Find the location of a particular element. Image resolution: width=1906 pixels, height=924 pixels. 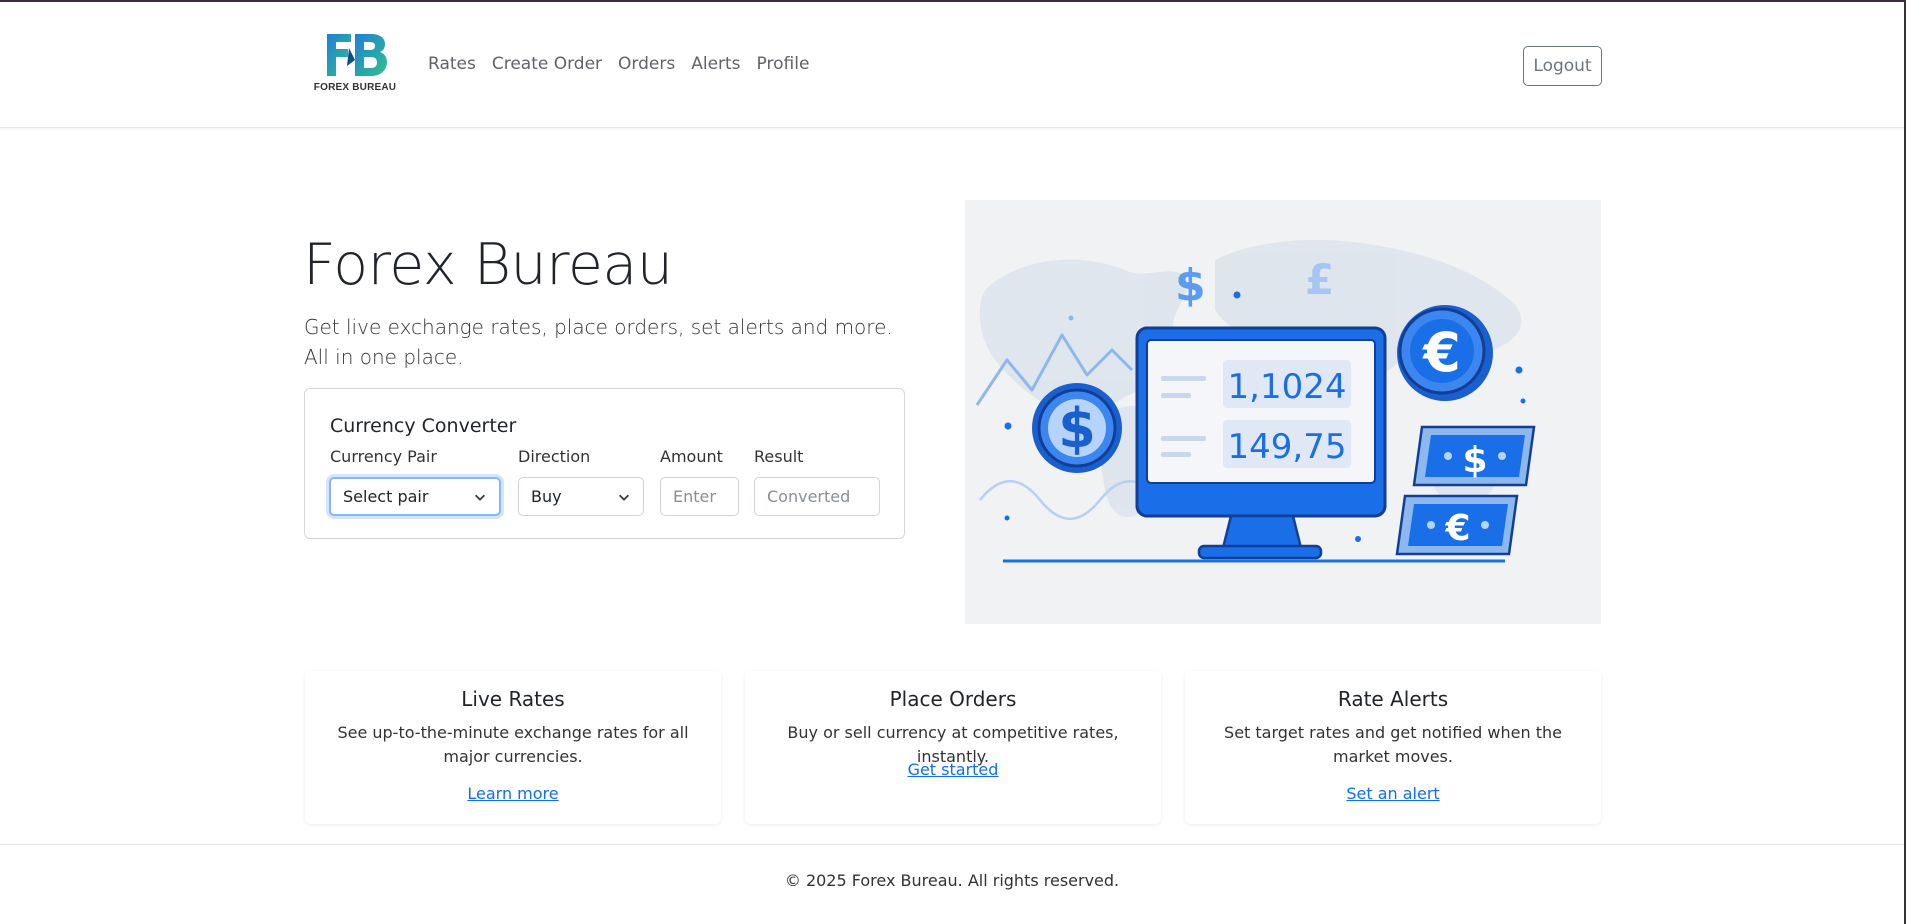

card-title: Live Rates is located at coordinates (513, 699).